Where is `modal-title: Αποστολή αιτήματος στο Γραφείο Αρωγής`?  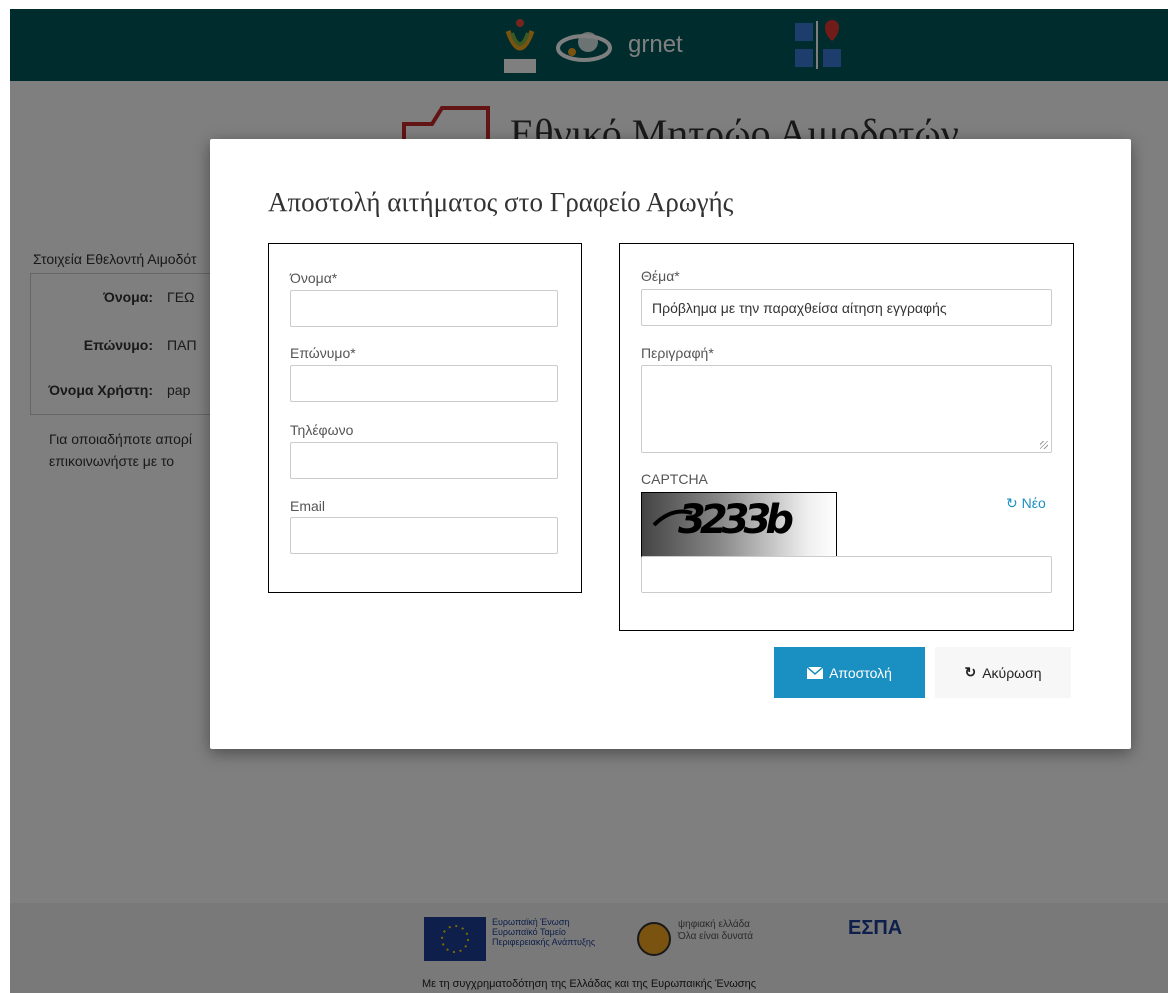
modal-title: Αποστολή αιτήματος στο Γραφείο Αρωγής is located at coordinates (501, 202).